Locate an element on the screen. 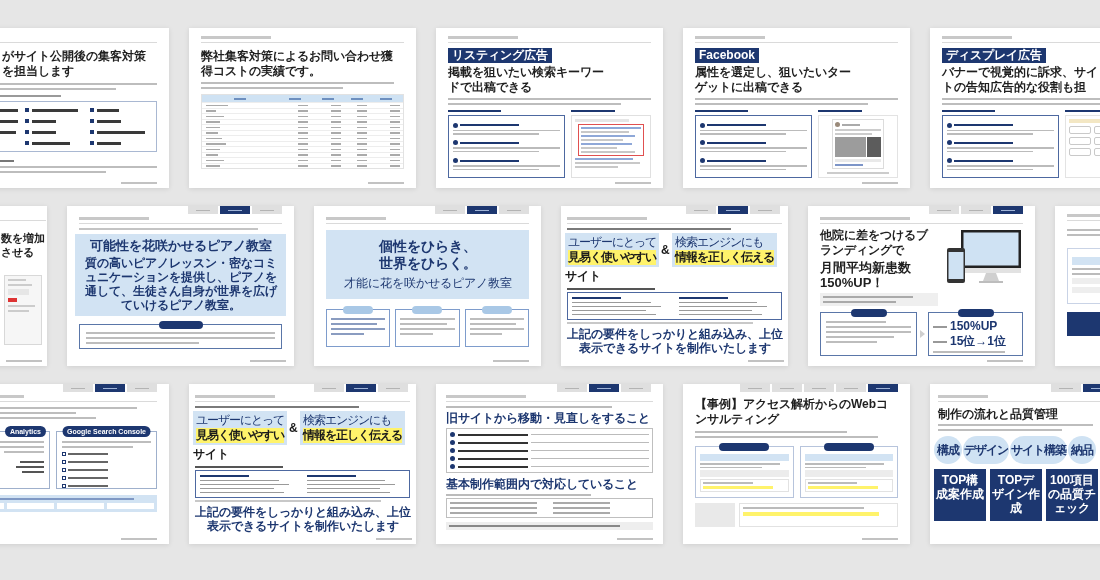 This screenshot has width=1100, height=580. phase-node: 構成 is located at coordinates (948, 450).